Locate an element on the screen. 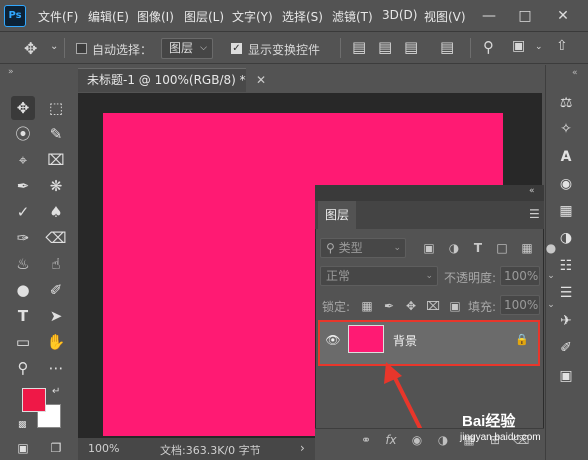 The height and width of the screenshot is (460, 588). path-select-tool-icon: ➤ is located at coordinates (56, 316).